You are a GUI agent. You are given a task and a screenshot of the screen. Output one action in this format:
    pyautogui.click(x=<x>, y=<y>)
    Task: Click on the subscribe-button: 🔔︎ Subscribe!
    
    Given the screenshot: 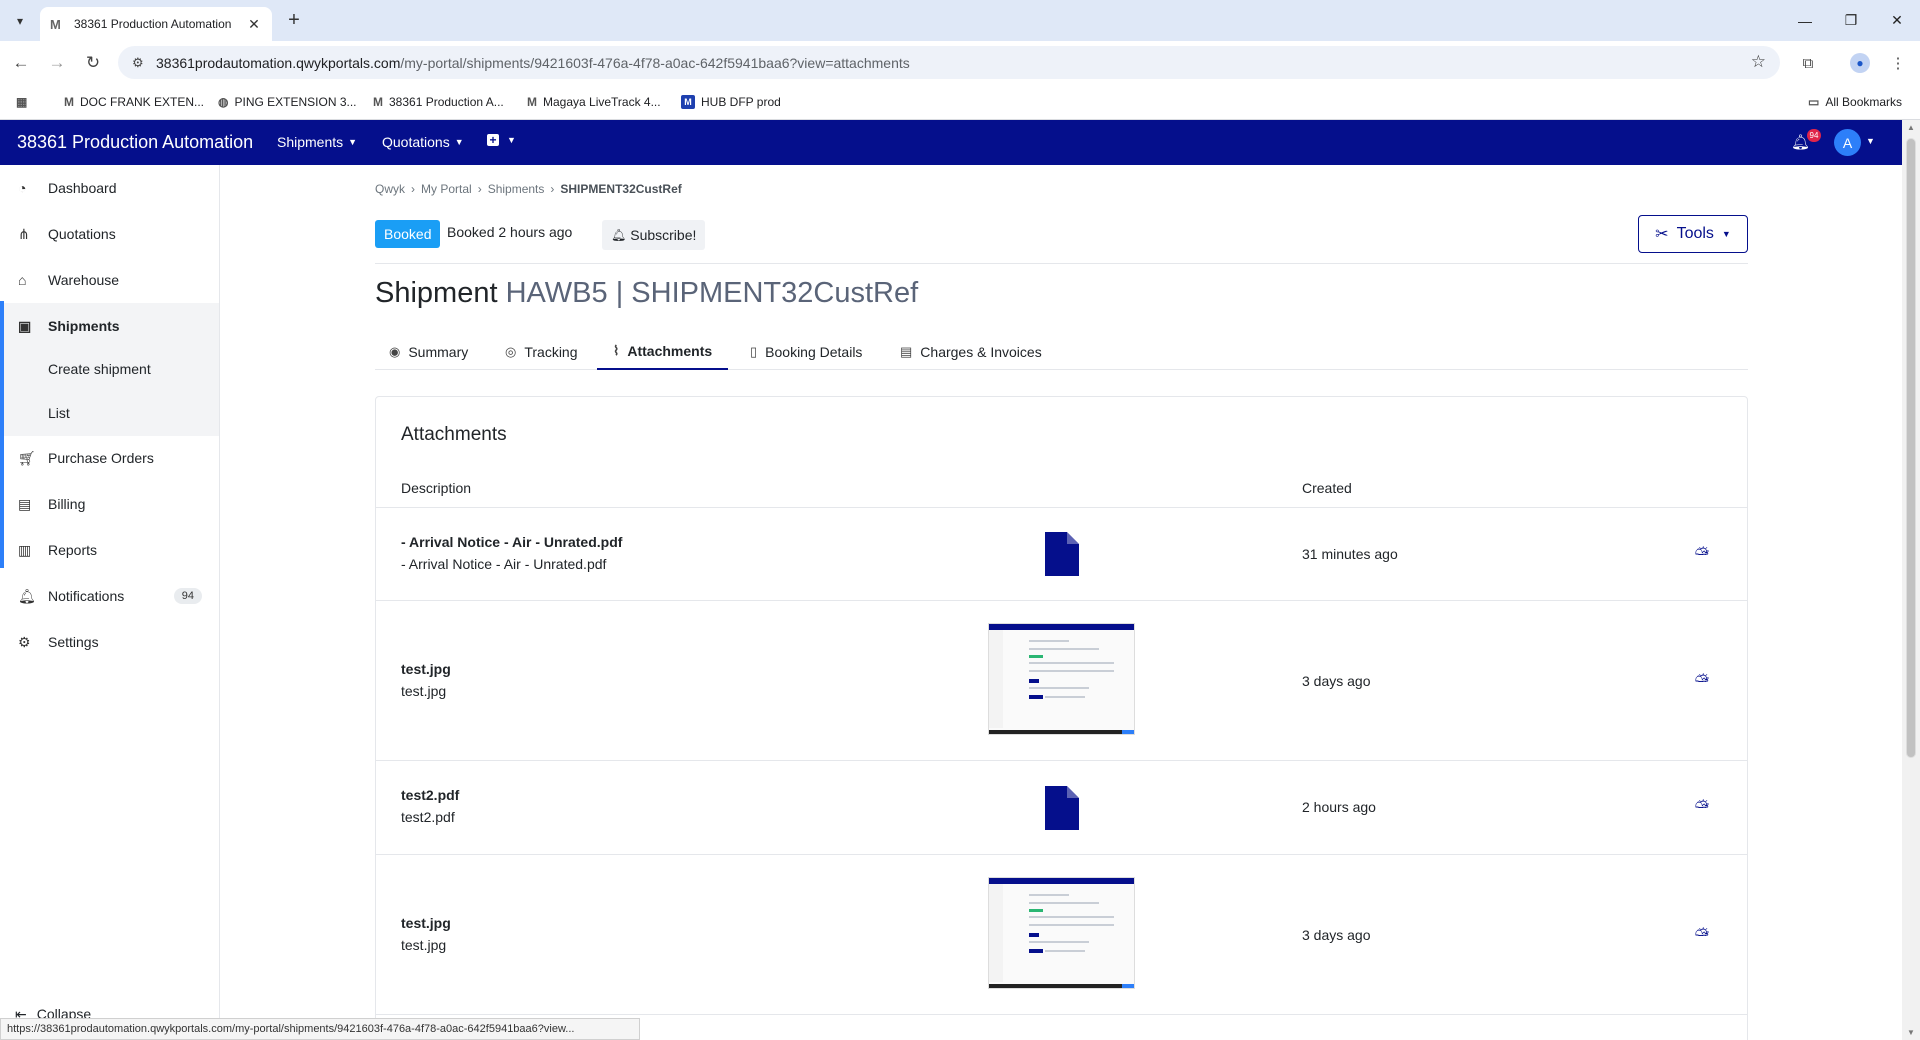 What is the action you would take?
    pyautogui.click(x=654, y=235)
    